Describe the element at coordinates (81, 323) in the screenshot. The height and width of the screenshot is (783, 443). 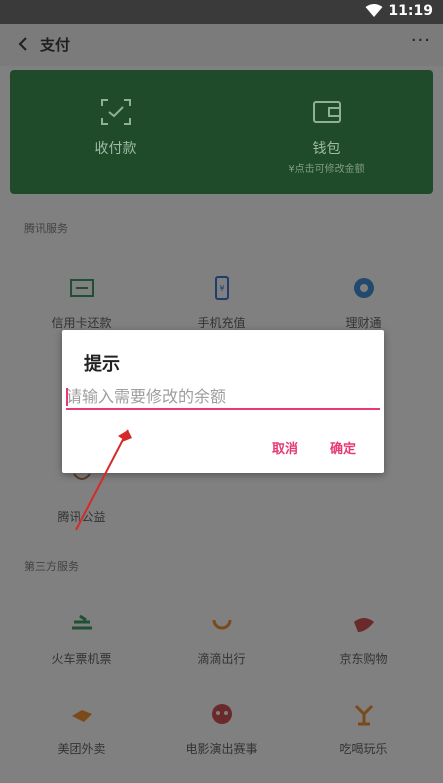
I see `grid-item-label: 信用卡还款` at that location.